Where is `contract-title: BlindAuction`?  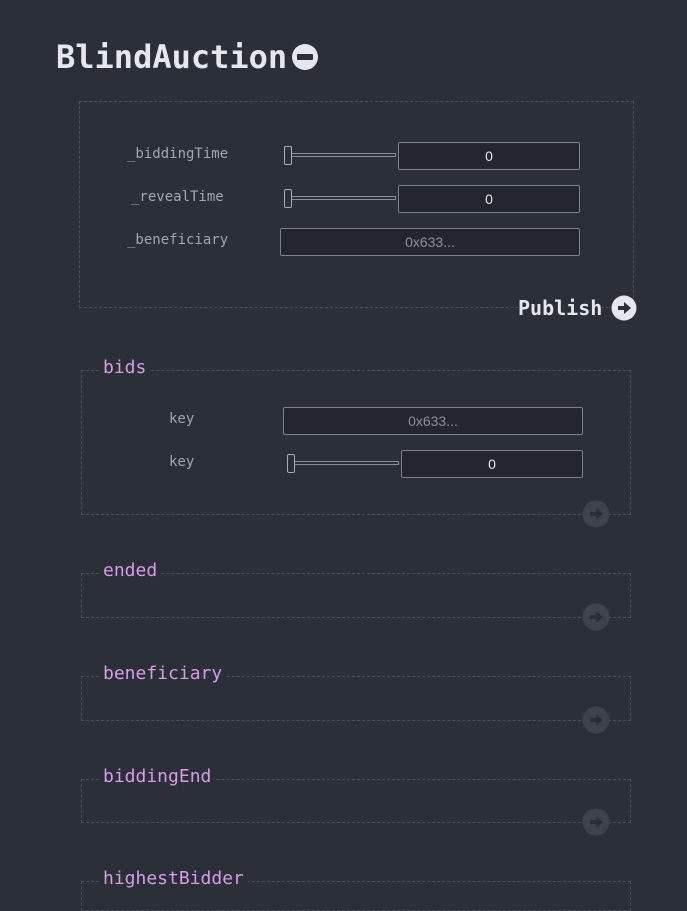 contract-title: BlindAuction is located at coordinates (172, 57).